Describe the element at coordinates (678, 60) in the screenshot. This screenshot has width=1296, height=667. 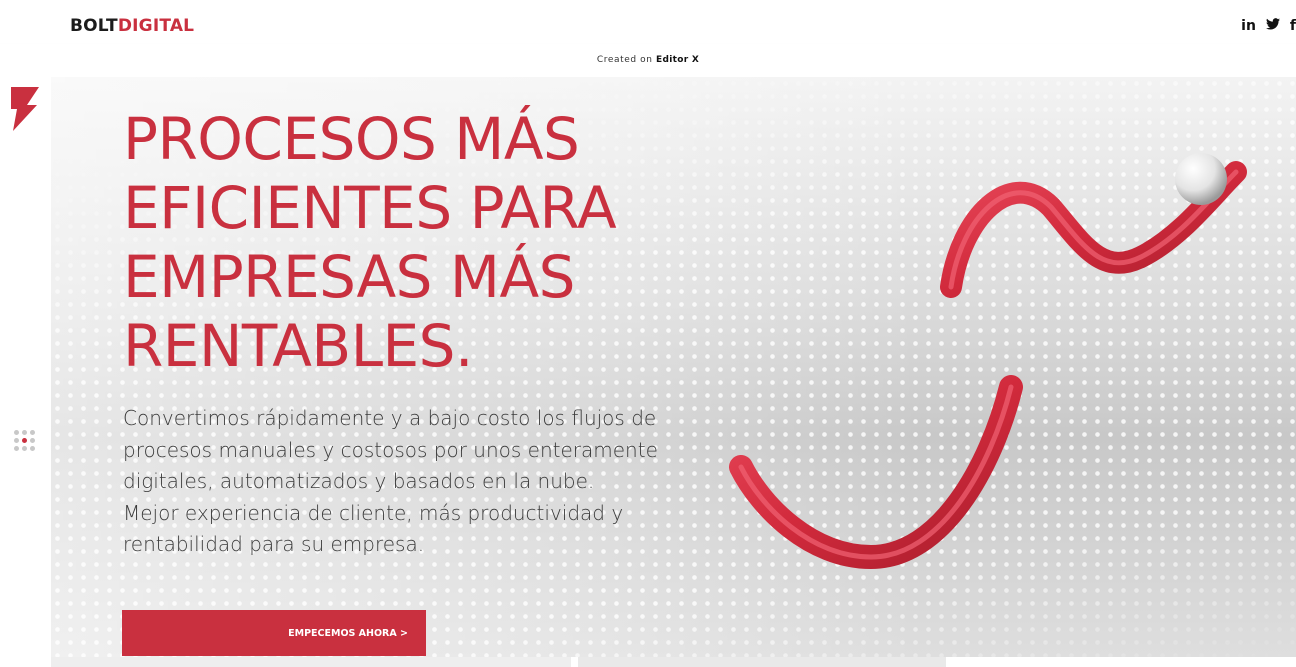
I see `credit-brand: Editor X` at that location.